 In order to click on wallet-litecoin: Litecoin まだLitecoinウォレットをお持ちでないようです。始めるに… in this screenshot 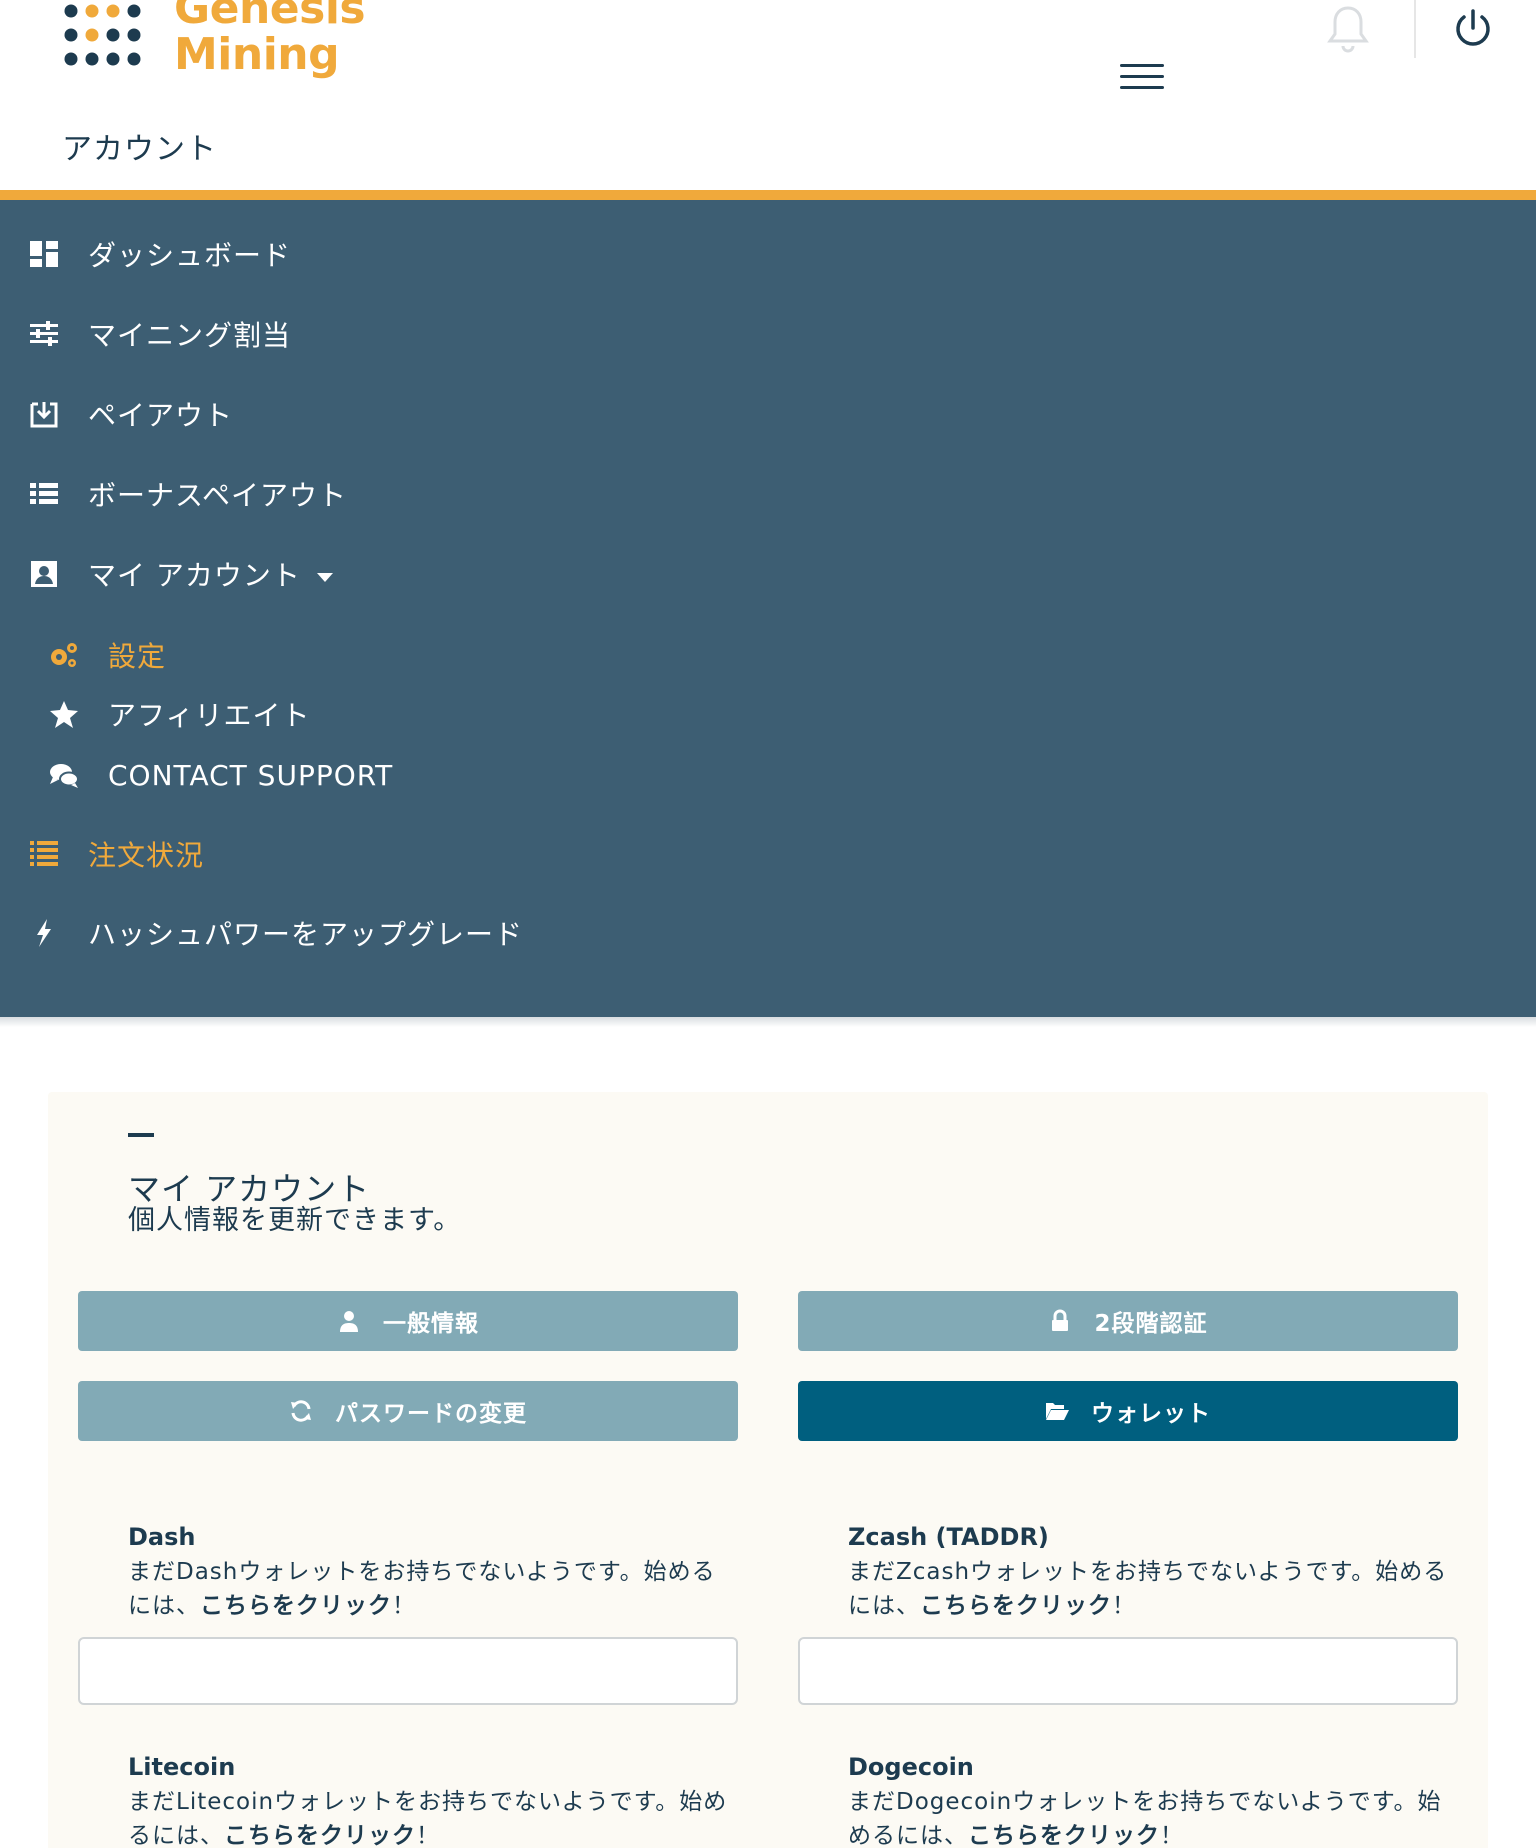, I will do `click(408, 1800)`.